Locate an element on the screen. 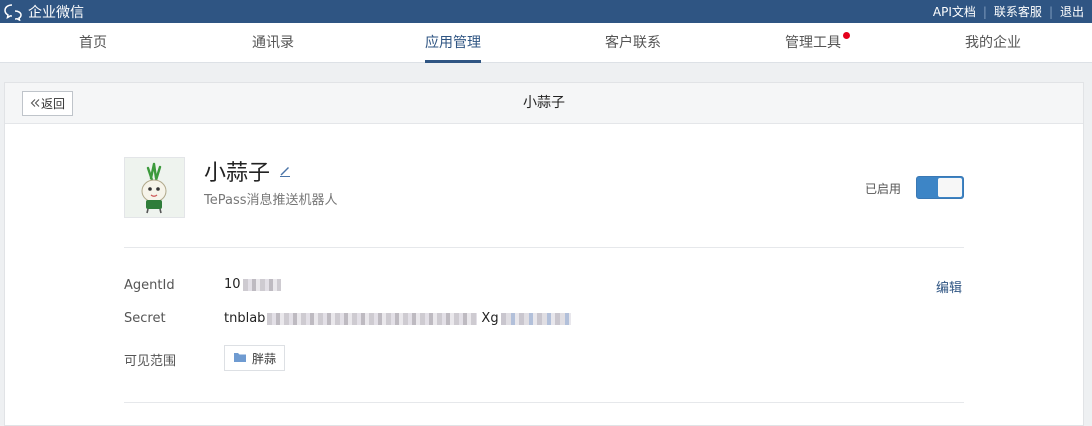 The width and height of the screenshot is (1092, 426). nav-item-app-management: 应用管理 is located at coordinates (453, 43).